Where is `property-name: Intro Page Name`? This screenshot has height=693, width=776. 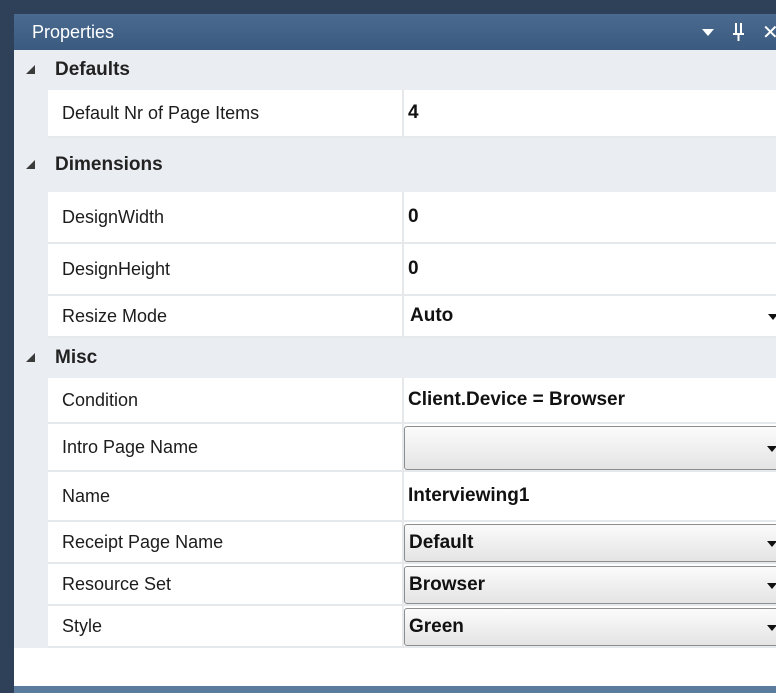
property-name: Intro Page Name is located at coordinates (130, 447).